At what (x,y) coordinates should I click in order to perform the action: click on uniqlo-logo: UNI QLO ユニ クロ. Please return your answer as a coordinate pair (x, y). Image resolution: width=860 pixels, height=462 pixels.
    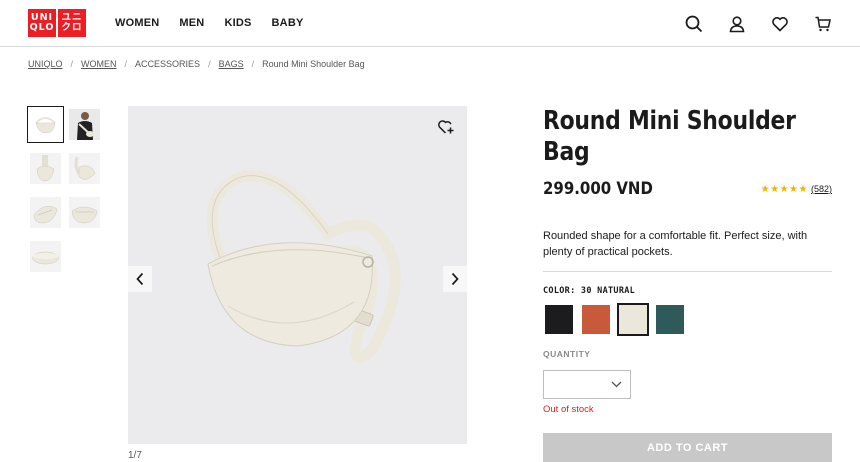
    Looking at the image, I should click on (57, 23).